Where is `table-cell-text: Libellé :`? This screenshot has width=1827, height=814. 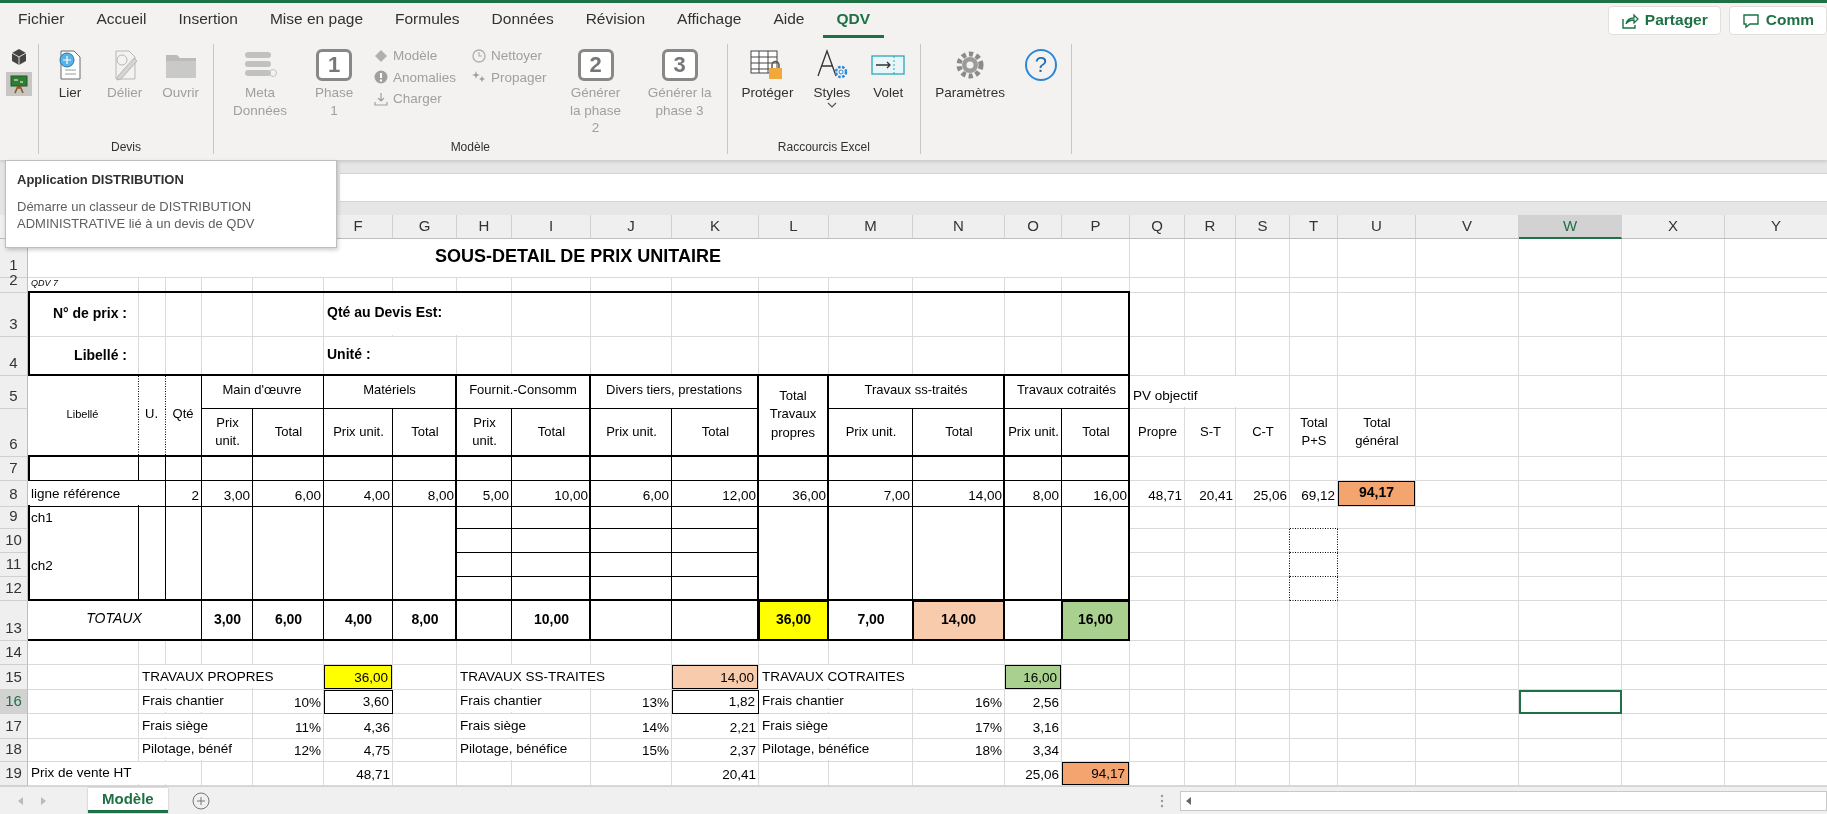 table-cell-text: Libellé : is located at coordinates (100, 355).